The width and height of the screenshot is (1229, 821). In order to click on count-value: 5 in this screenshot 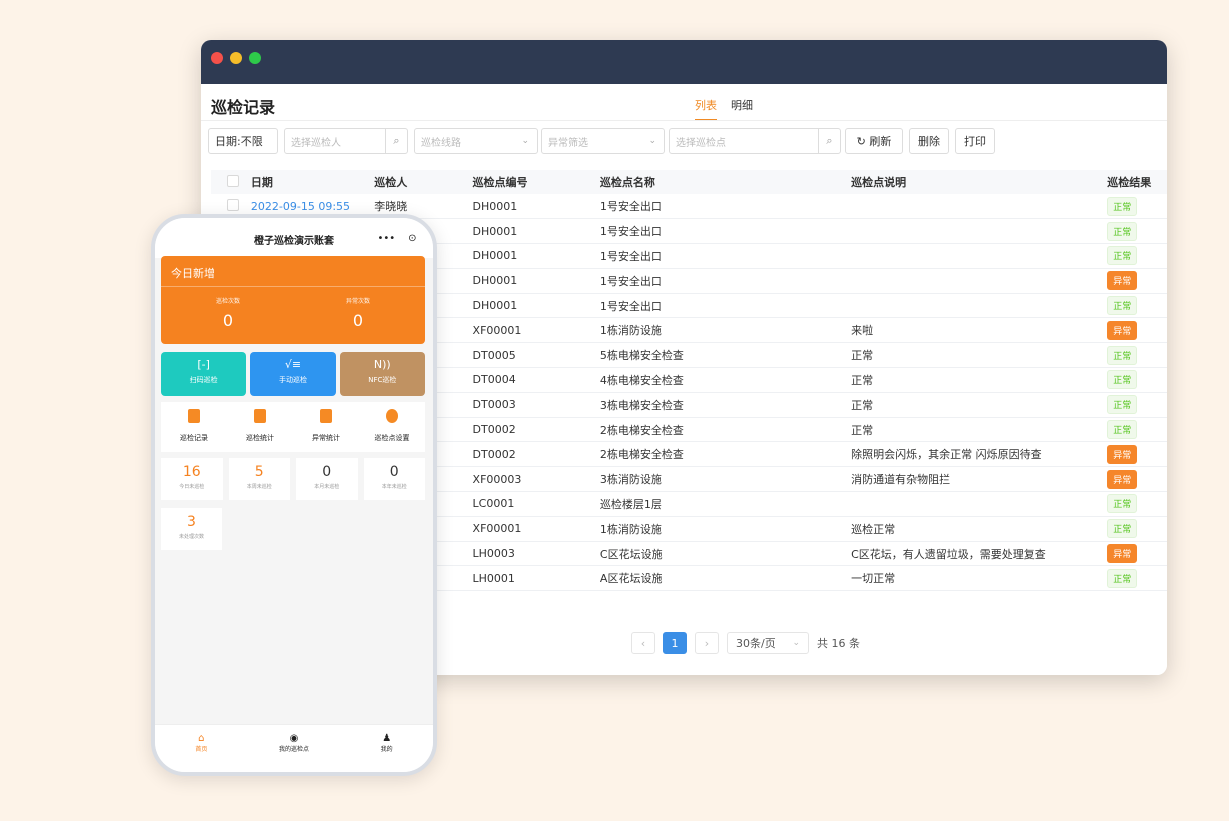, I will do `click(259, 472)`.